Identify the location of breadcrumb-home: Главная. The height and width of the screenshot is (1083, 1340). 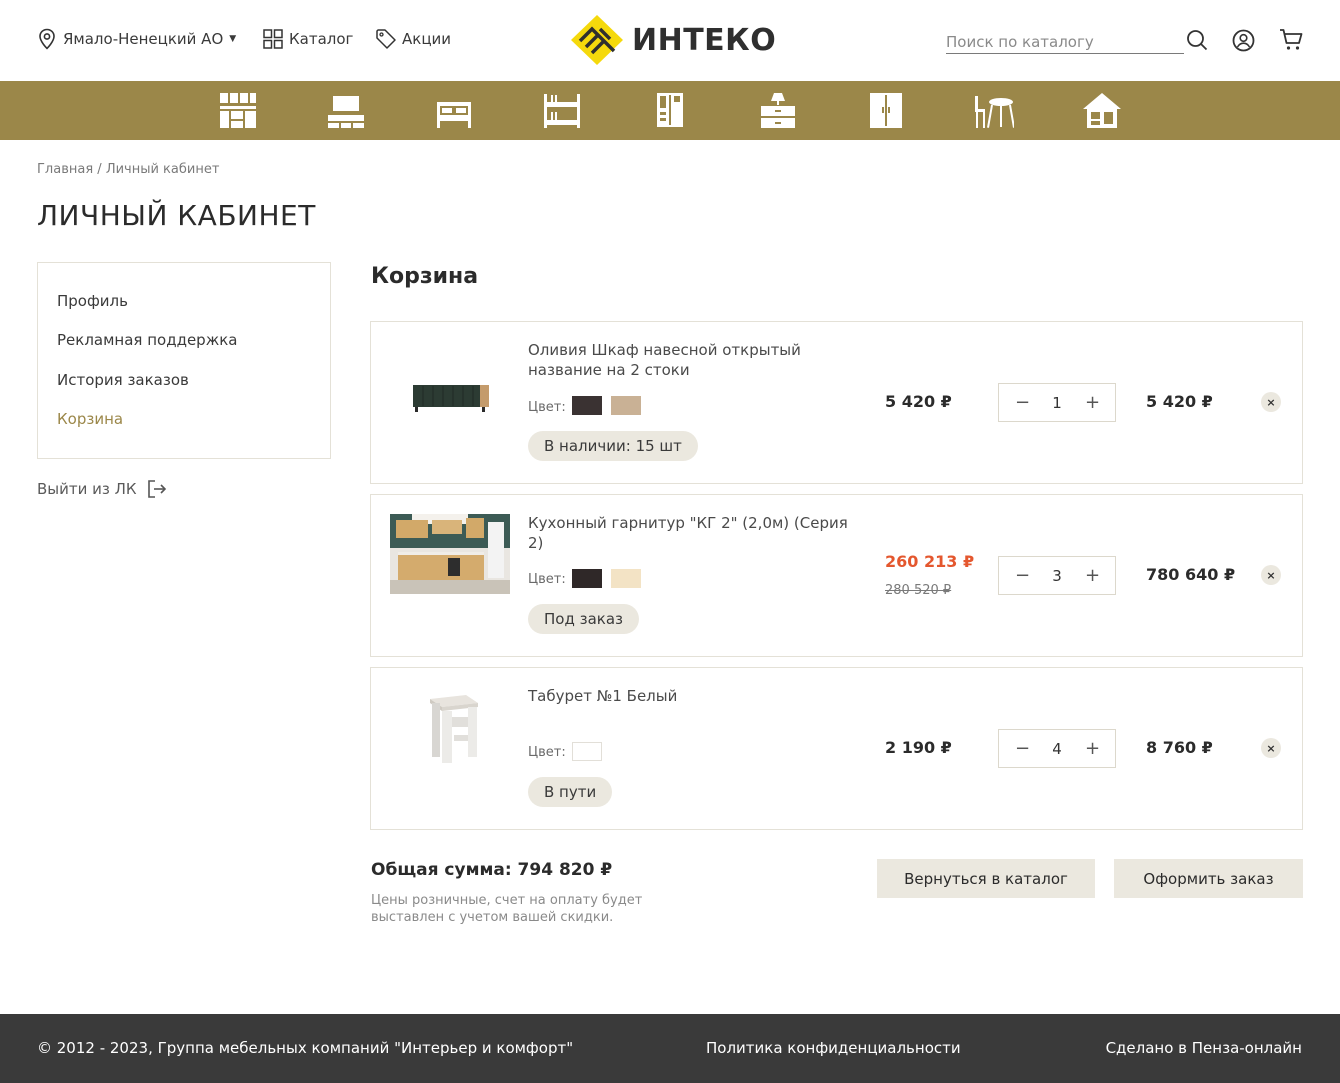
(65, 169).